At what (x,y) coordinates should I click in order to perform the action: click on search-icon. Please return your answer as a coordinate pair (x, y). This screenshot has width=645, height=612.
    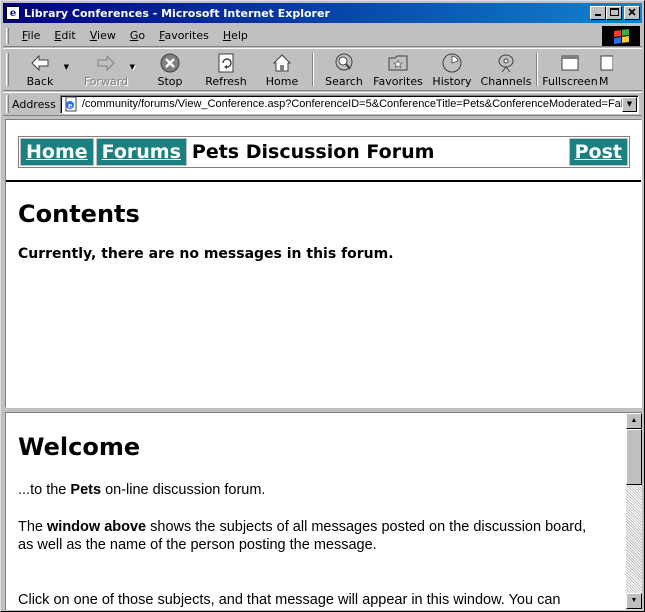
    Looking at the image, I should click on (344, 61).